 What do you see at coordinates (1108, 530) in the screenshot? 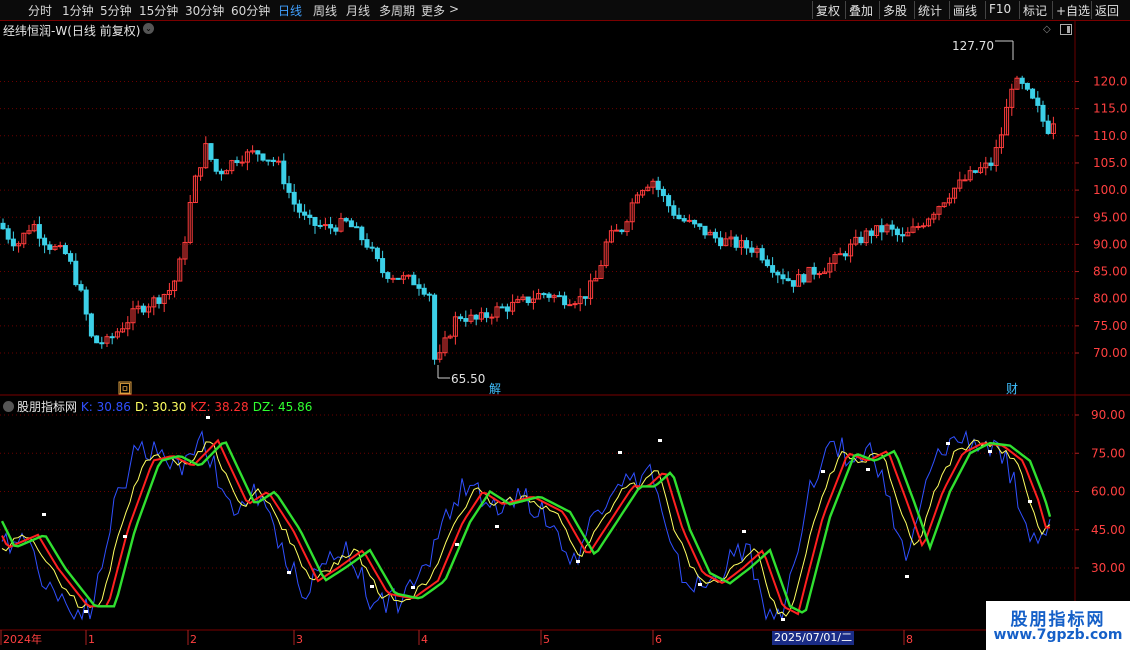
I see `indicator-tick-label: 45.00` at bounding box center [1108, 530].